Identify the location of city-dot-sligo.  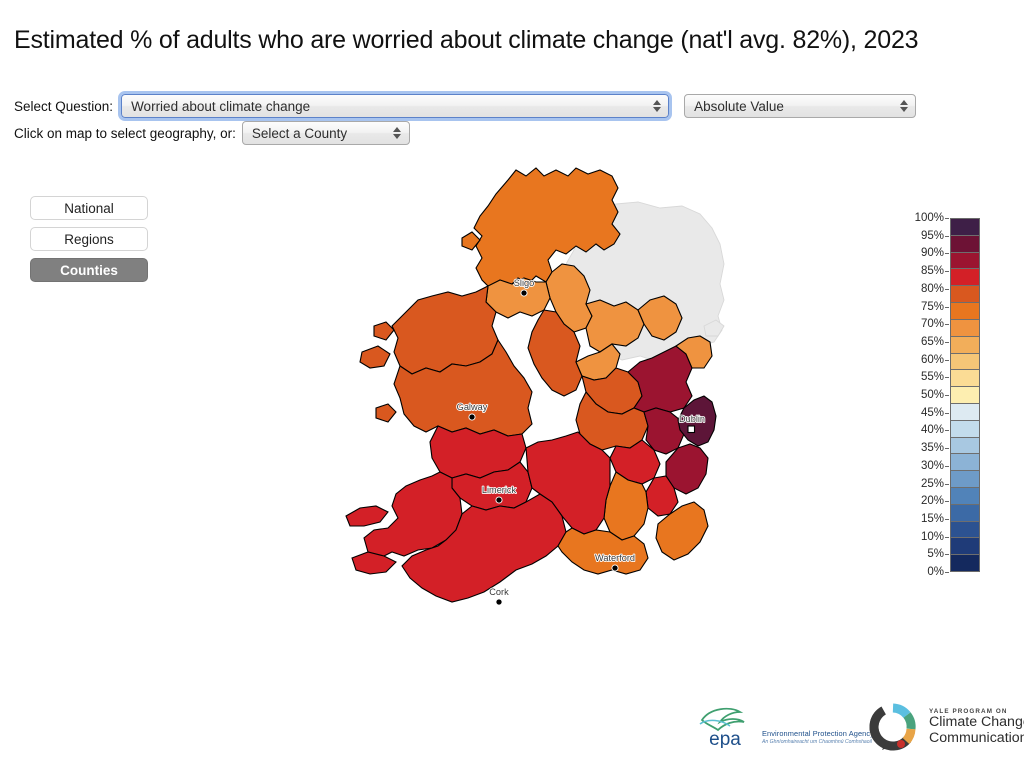
(524, 293).